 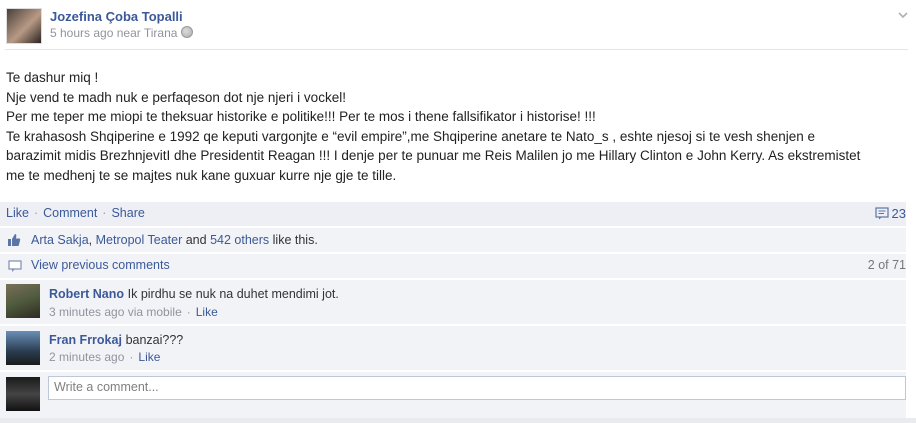 I want to click on comment-count: 23, so click(x=890, y=213).